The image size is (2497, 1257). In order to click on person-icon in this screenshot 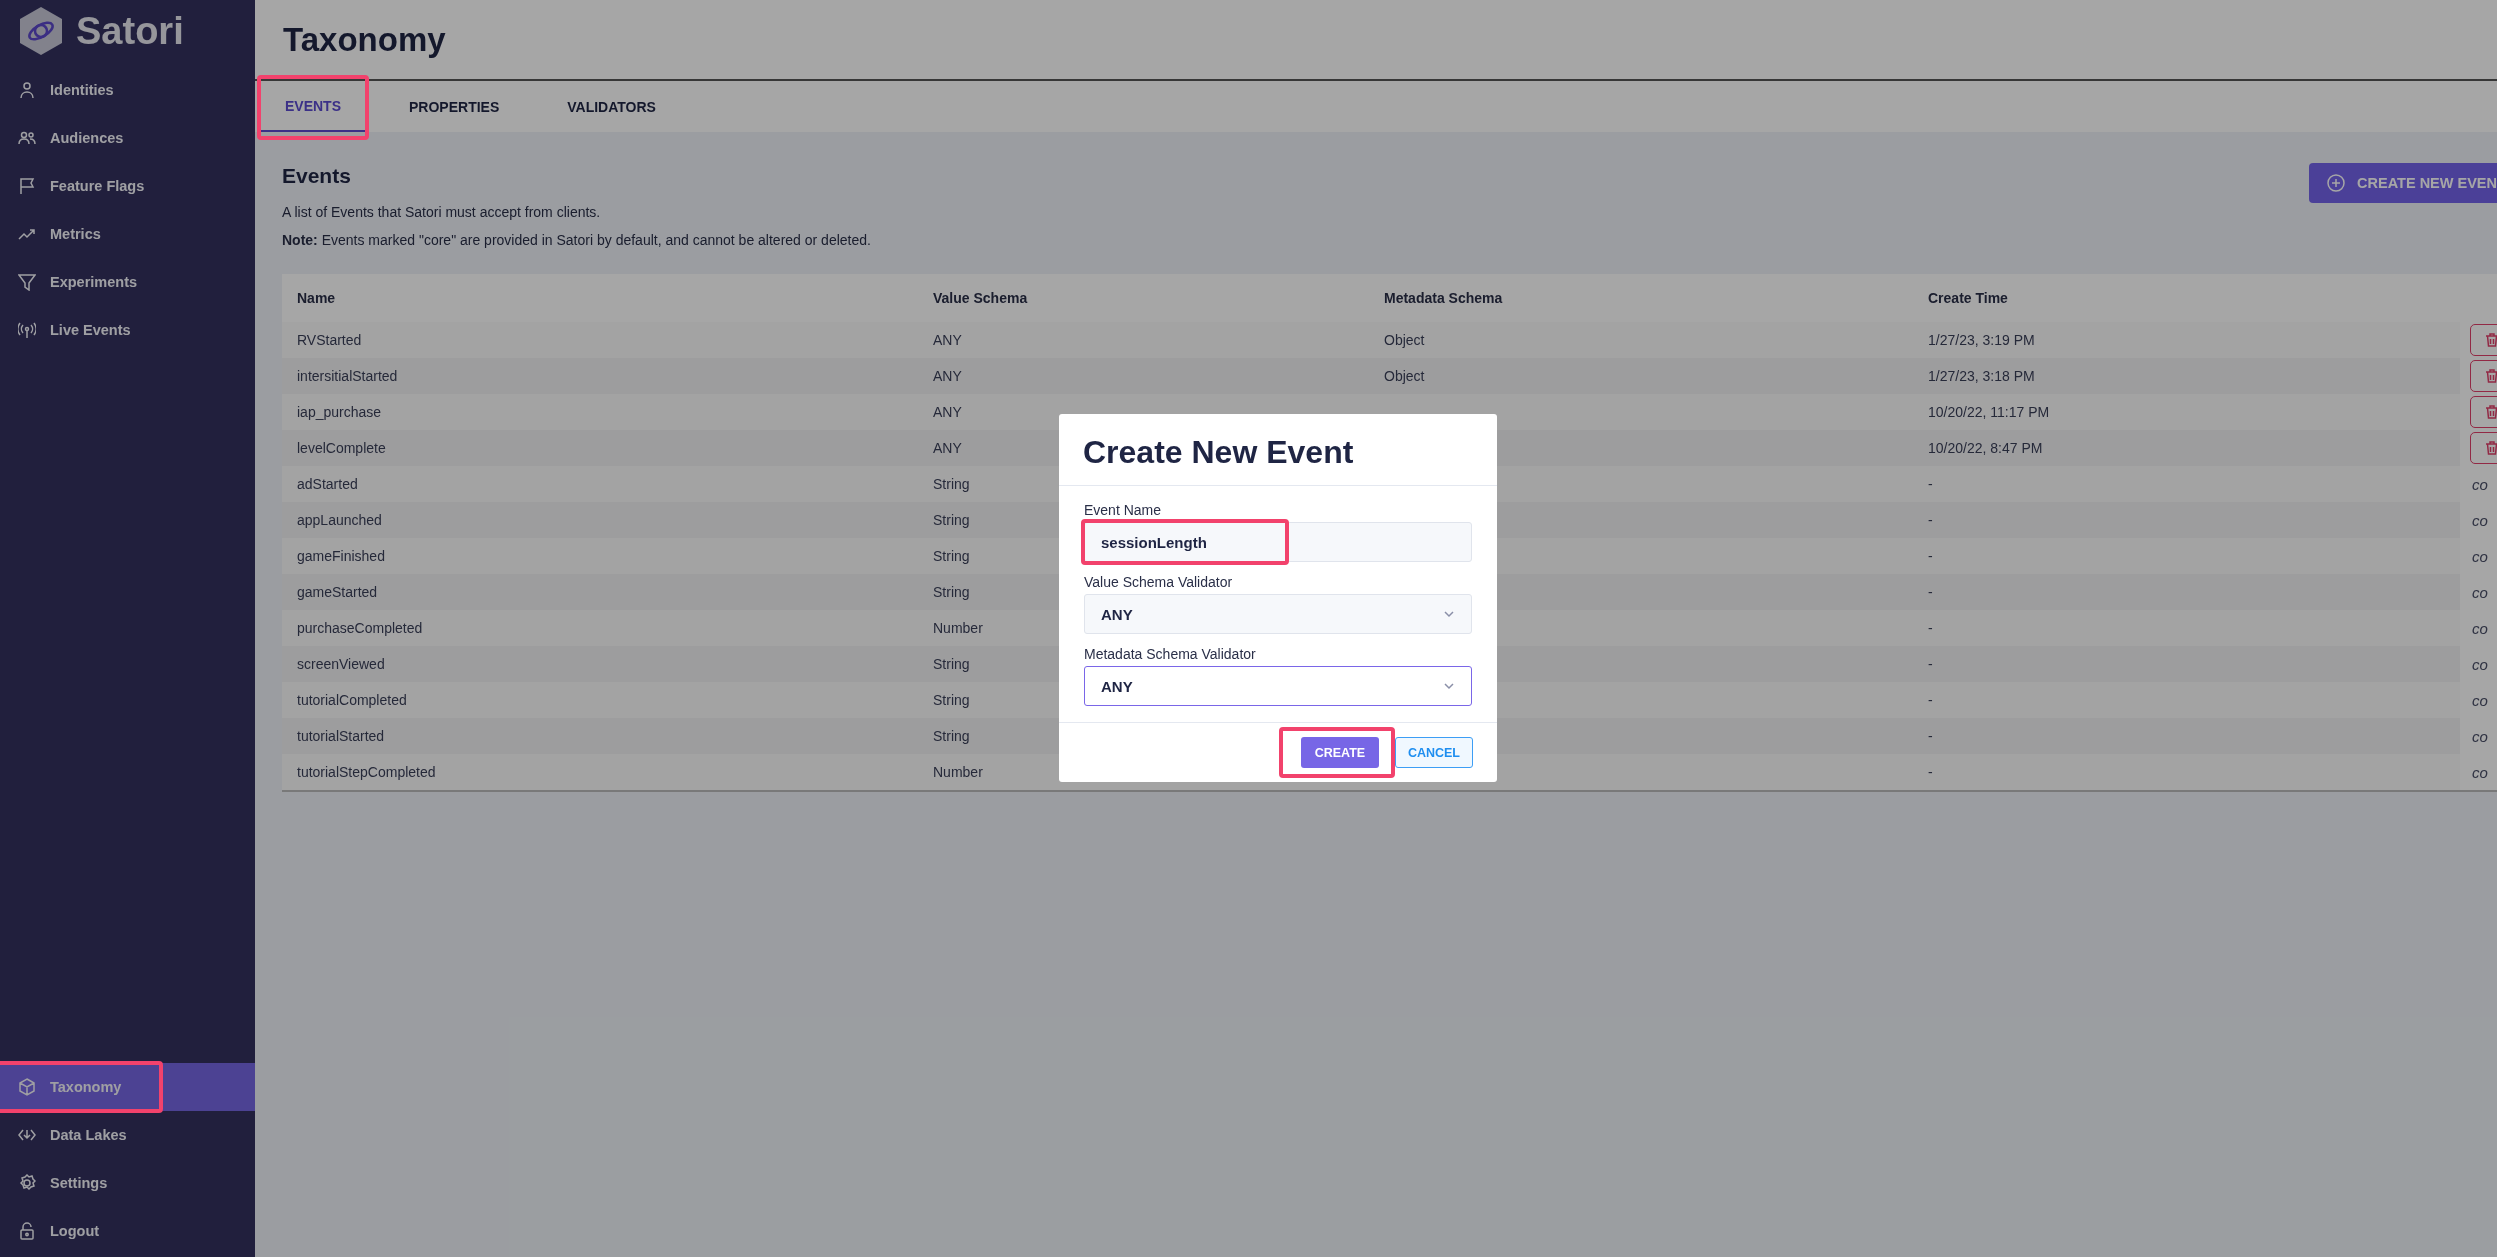, I will do `click(27, 90)`.